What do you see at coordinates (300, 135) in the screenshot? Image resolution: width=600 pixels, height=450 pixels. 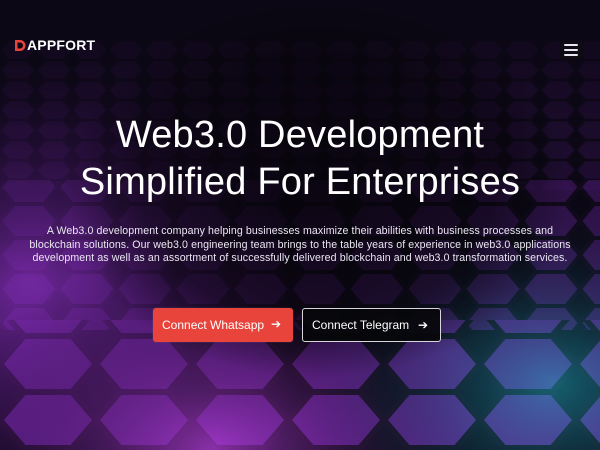 I see `hero-headline-line-1: Web3.0 Development` at bounding box center [300, 135].